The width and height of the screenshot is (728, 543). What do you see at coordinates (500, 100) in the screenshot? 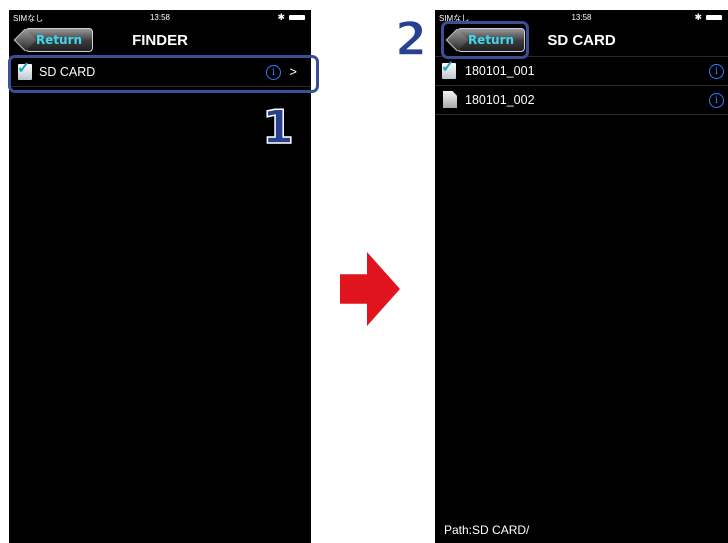
I see `list-item-label: 180101_002` at bounding box center [500, 100].